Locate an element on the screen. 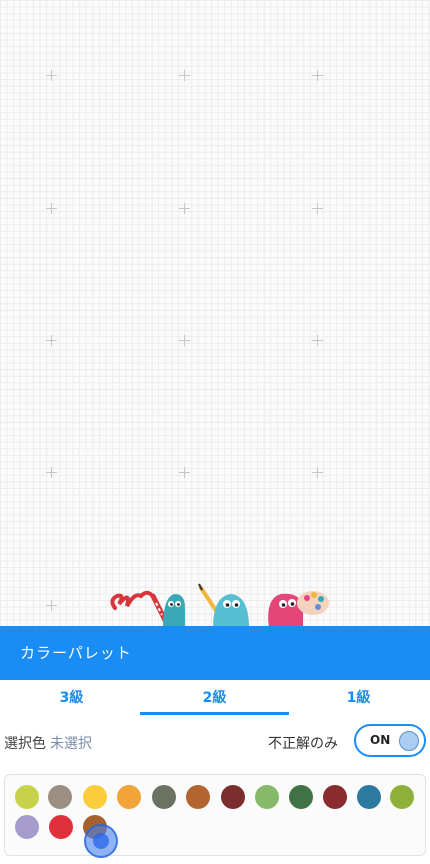  touch-indicator is located at coordinates (101, 841).